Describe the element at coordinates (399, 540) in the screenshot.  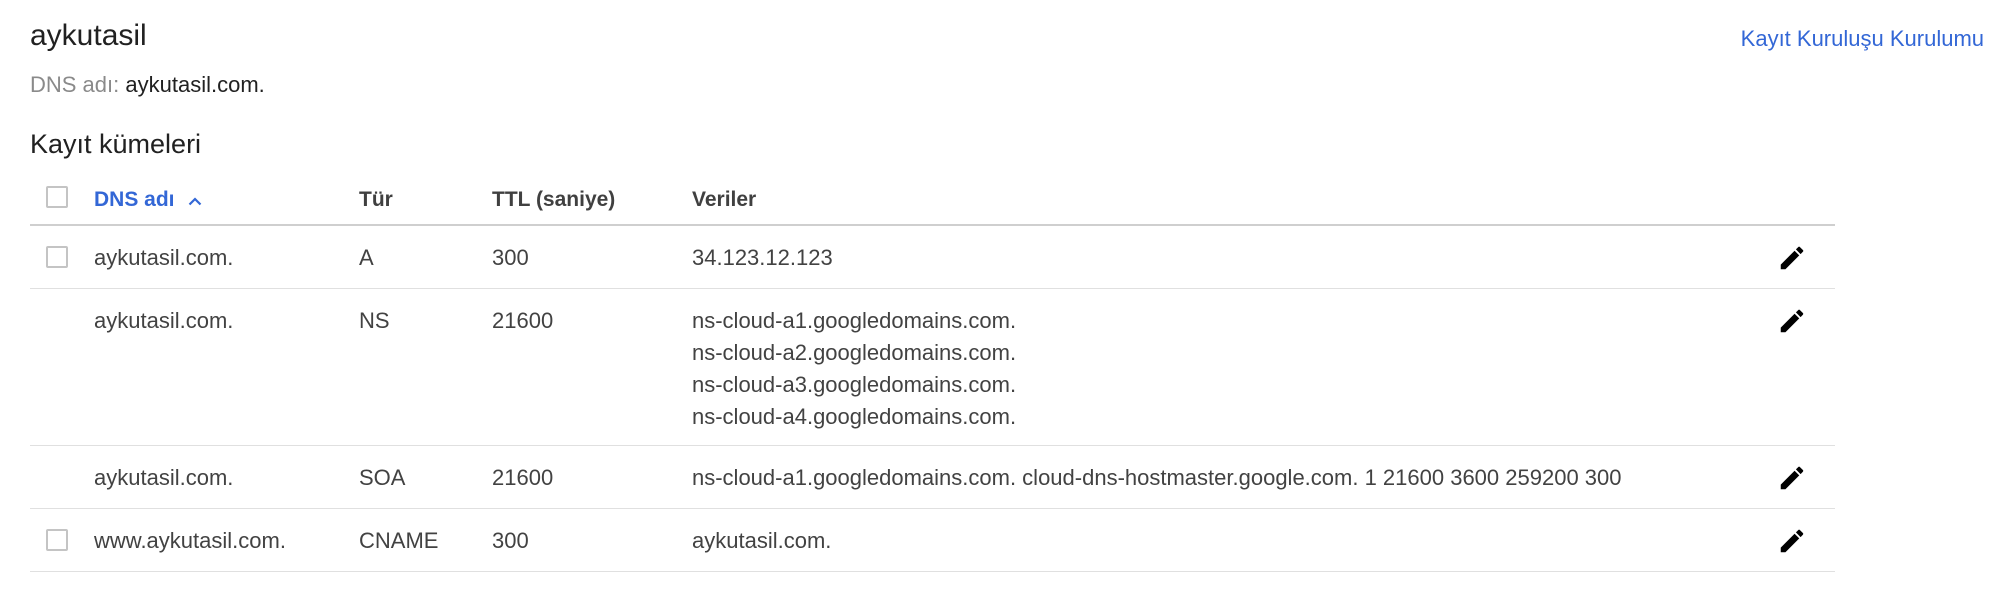
I see `record-type: CNAME` at that location.